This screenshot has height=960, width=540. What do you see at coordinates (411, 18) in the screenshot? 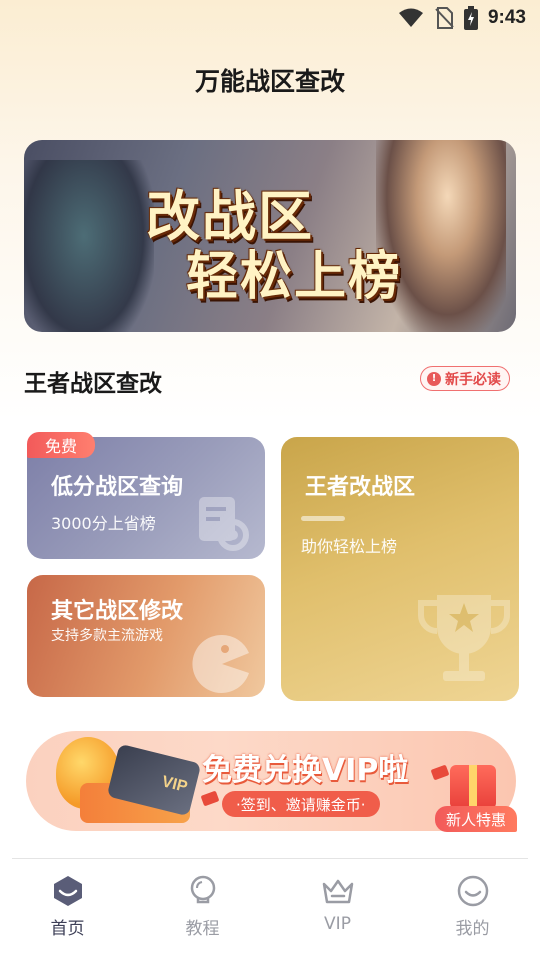
I see `wifi-icon` at bounding box center [411, 18].